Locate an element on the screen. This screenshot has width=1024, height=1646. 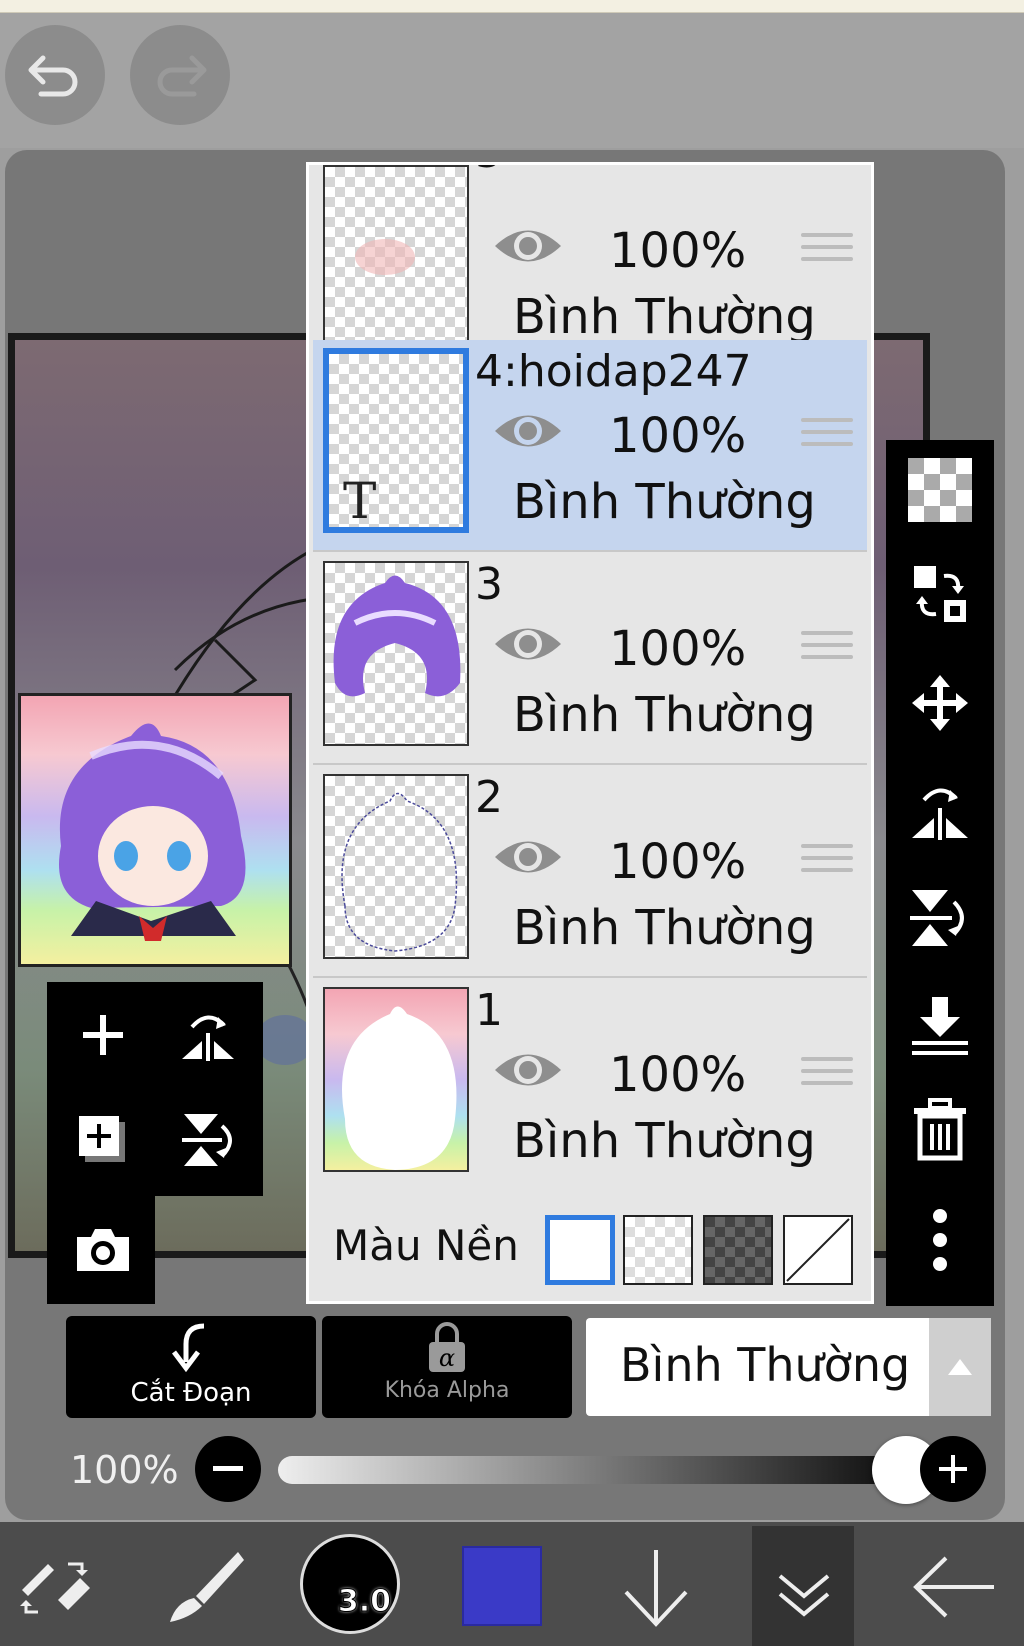
layer-panel-toggle-button is located at coordinates (803, 1586).